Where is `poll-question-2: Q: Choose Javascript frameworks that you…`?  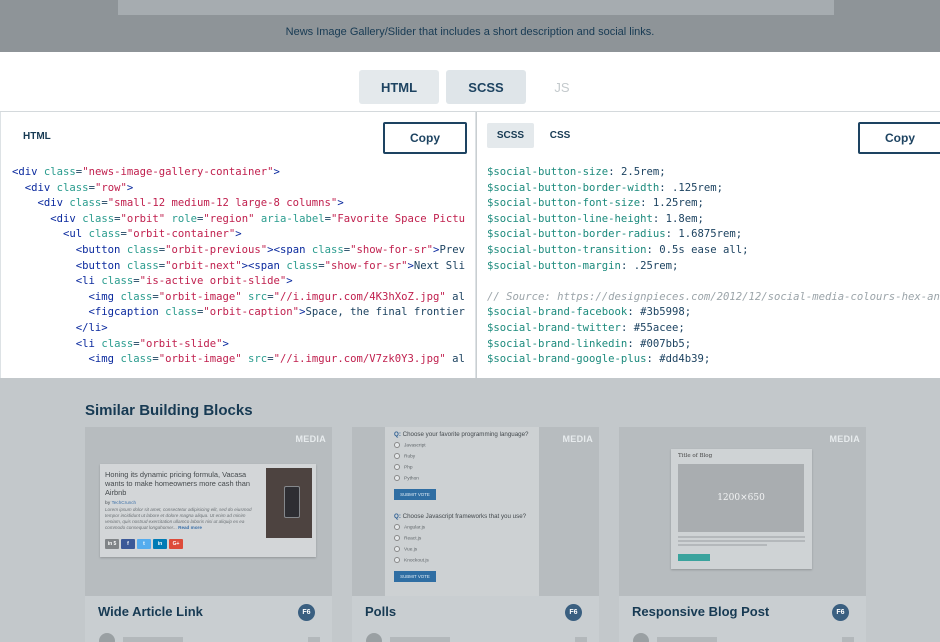
poll-question-2: Q: Choose Javascript frameworks that you… is located at coordinates (460, 516).